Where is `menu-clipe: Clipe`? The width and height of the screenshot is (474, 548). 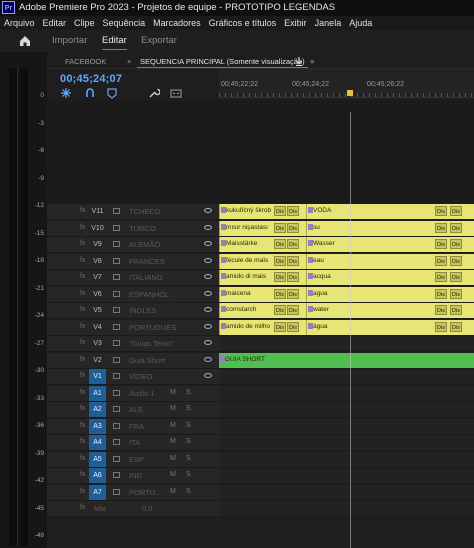
menu-clipe: Clipe is located at coordinates (84, 23).